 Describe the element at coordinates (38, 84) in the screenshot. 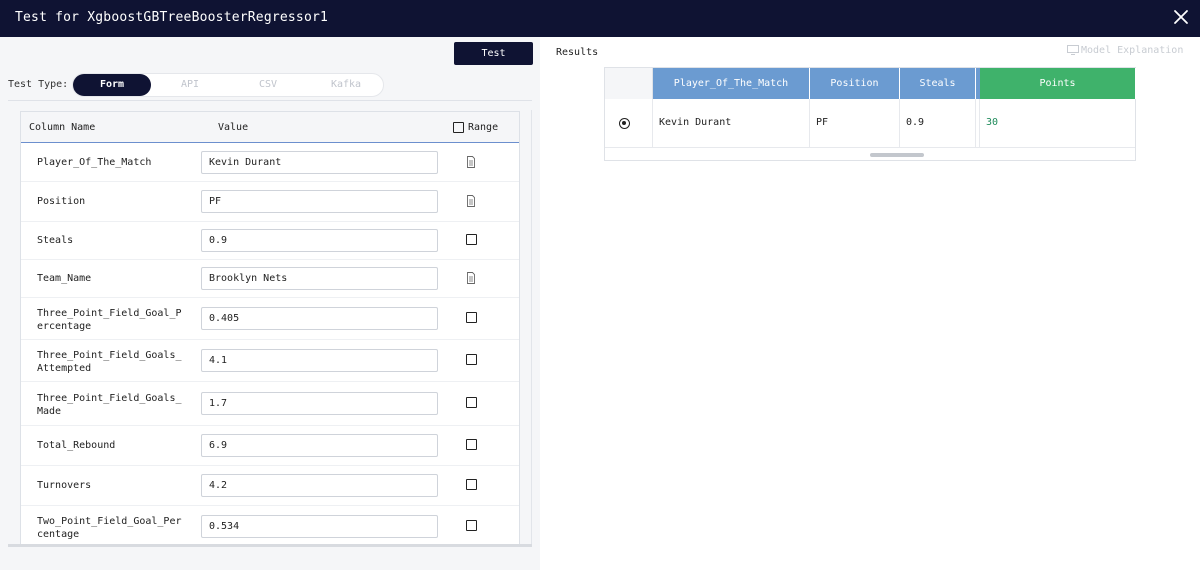

I see `test-type-label: Test Type:` at that location.